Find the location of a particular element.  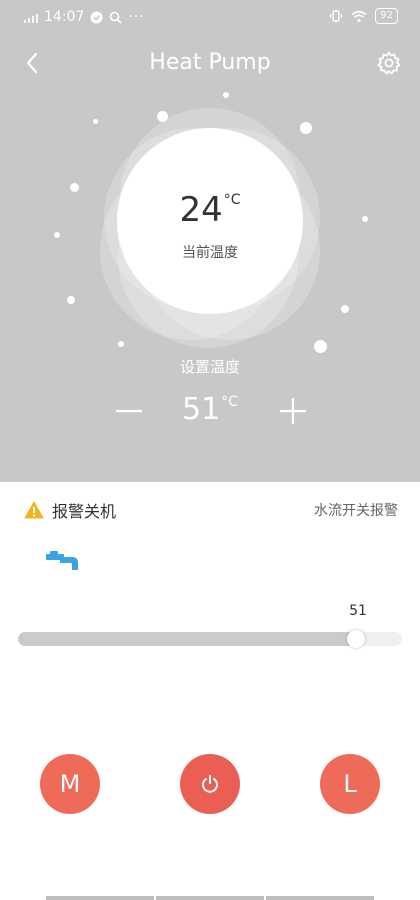

mode-button-label: M is located at coordinates (70, 784).